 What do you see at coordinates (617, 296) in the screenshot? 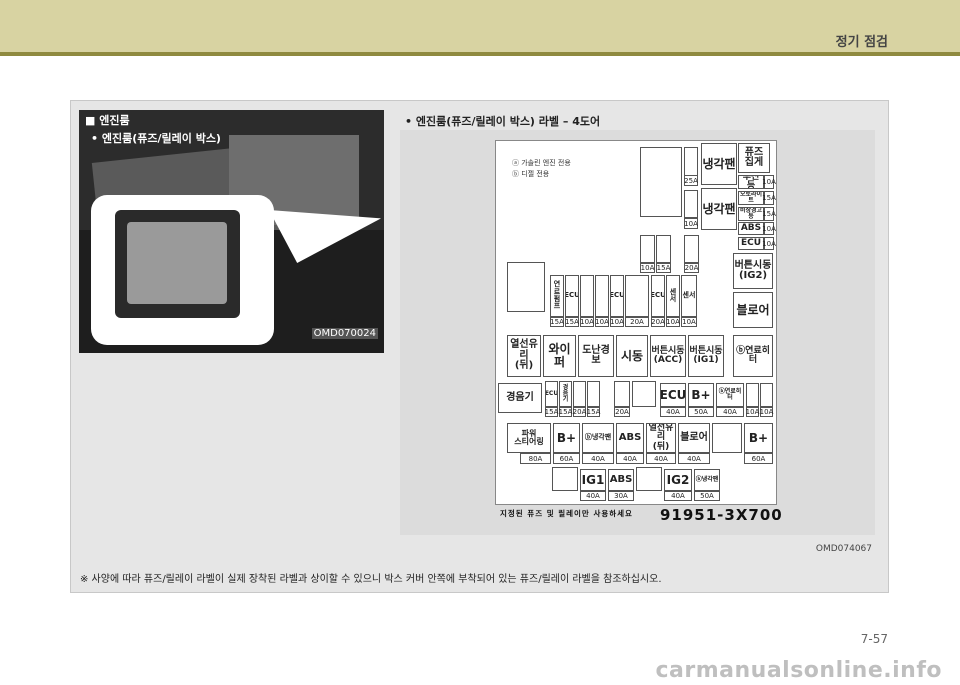
I see `fuse-ecu-2: ECU` at bounding box center [617, 296].